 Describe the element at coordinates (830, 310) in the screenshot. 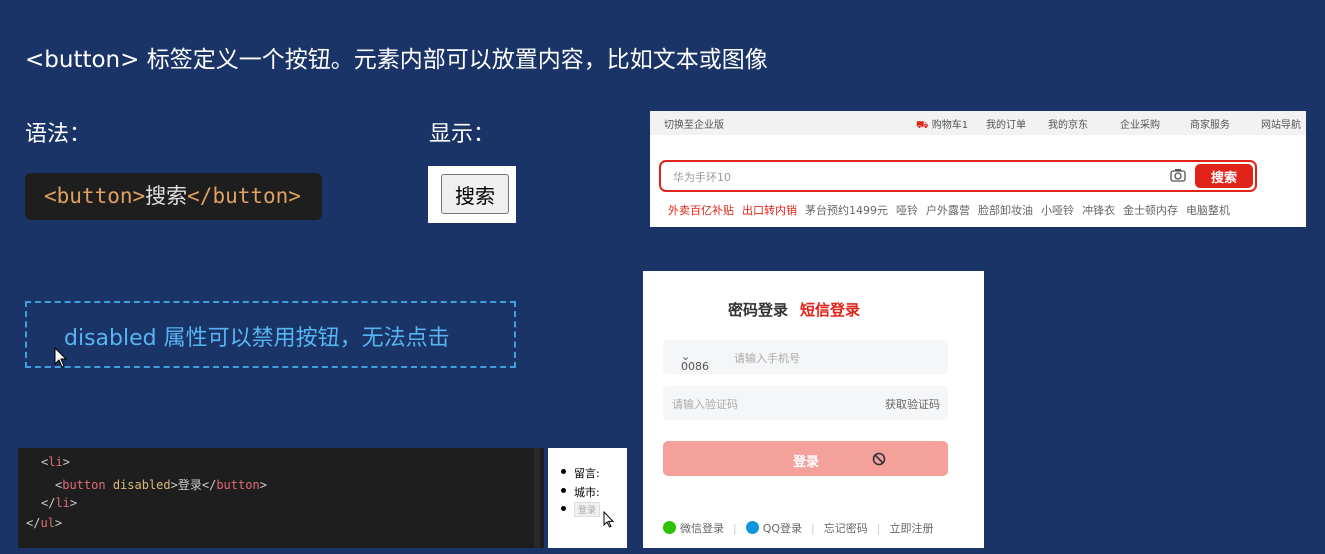

I see `tab-sms-login: 短信登录` at that location.